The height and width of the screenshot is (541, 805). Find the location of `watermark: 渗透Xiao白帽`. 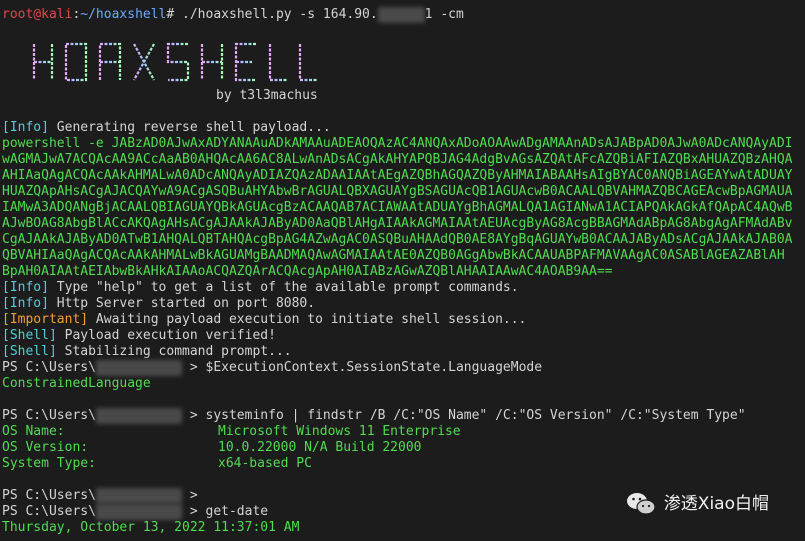

watermark: 渗透Xiao白帽 is located at coordinates (697, 504).